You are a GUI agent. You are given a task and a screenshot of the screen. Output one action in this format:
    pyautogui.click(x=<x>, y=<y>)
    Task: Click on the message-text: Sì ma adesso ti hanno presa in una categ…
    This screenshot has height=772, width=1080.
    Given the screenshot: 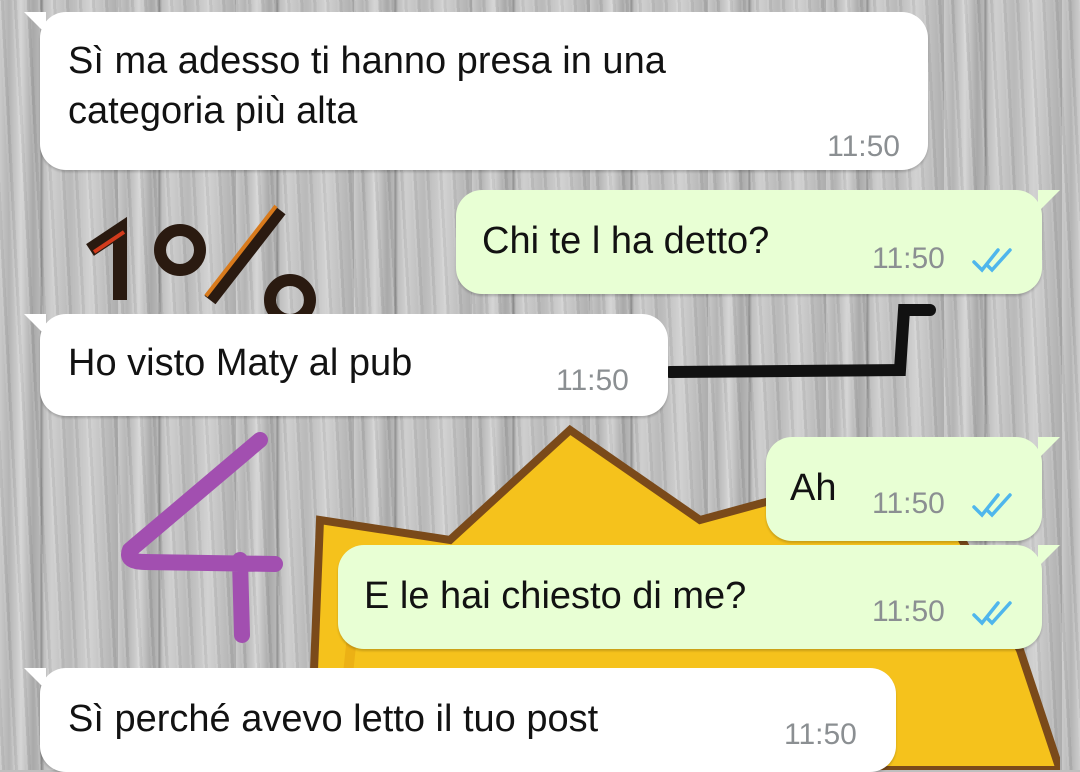 What is the action you would take?
    pyautogui.click(x=367, y=86)
    